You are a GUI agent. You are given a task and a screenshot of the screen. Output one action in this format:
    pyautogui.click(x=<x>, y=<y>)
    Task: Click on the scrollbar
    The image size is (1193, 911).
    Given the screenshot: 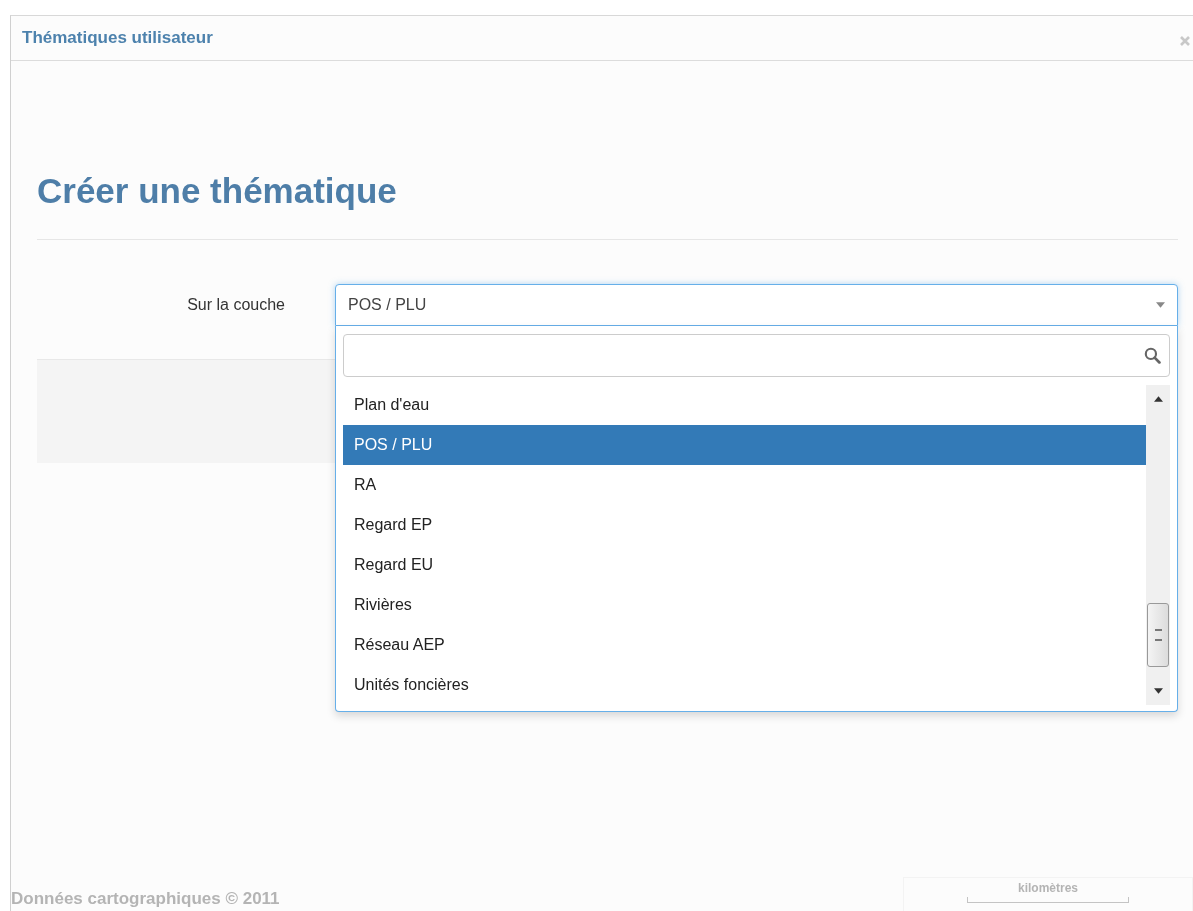 What is the action you would take?
    pyautogui.click(x=1158, y=545)
    